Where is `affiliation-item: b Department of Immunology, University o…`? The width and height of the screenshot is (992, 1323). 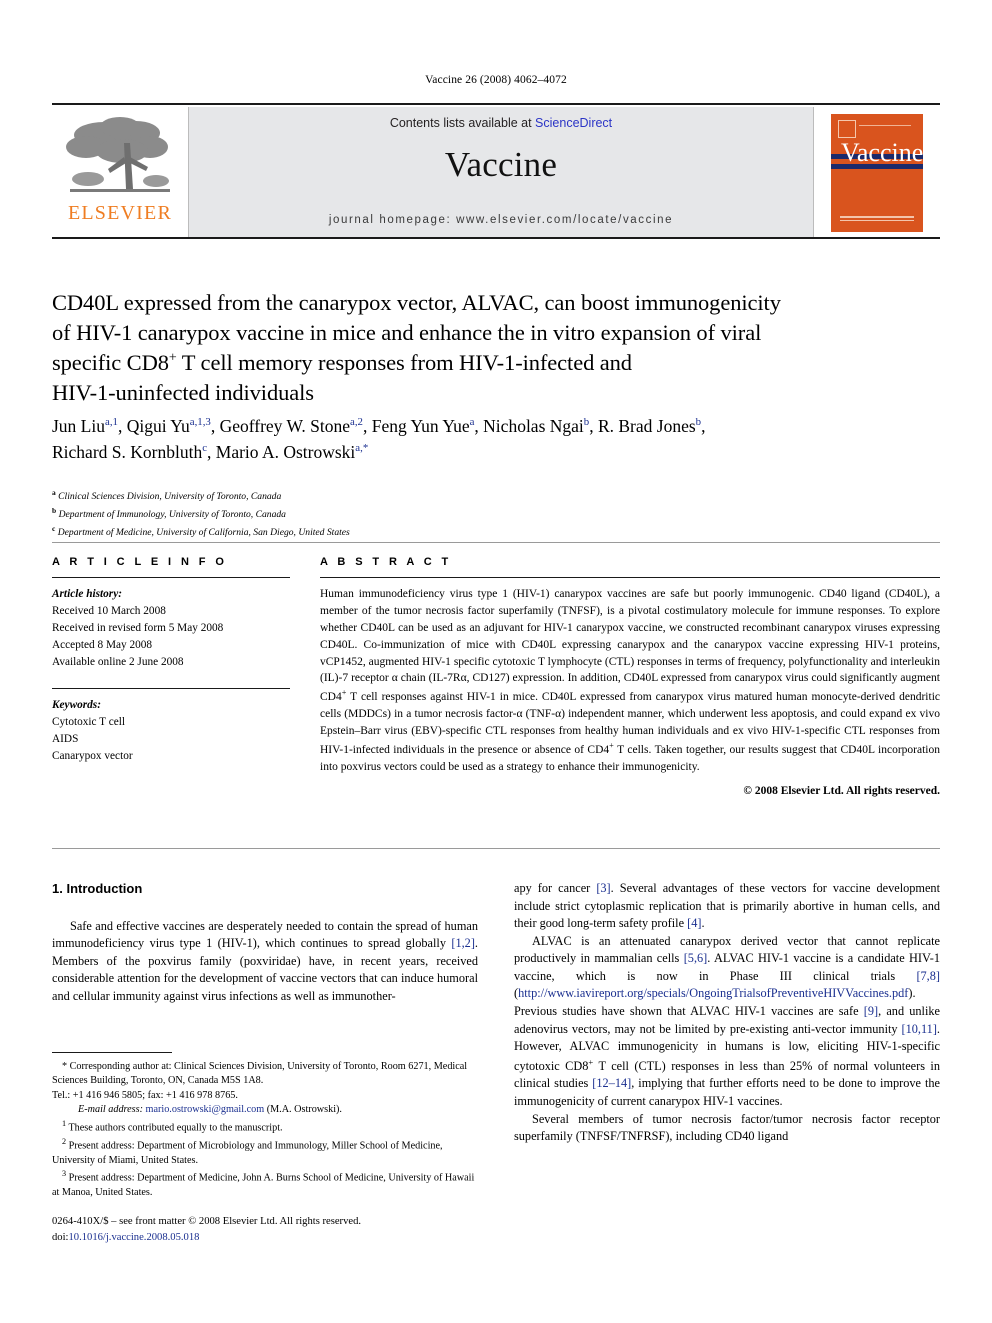 affiliation-item: b Department of Immunology, University o… is located at coordinates (492, 514).